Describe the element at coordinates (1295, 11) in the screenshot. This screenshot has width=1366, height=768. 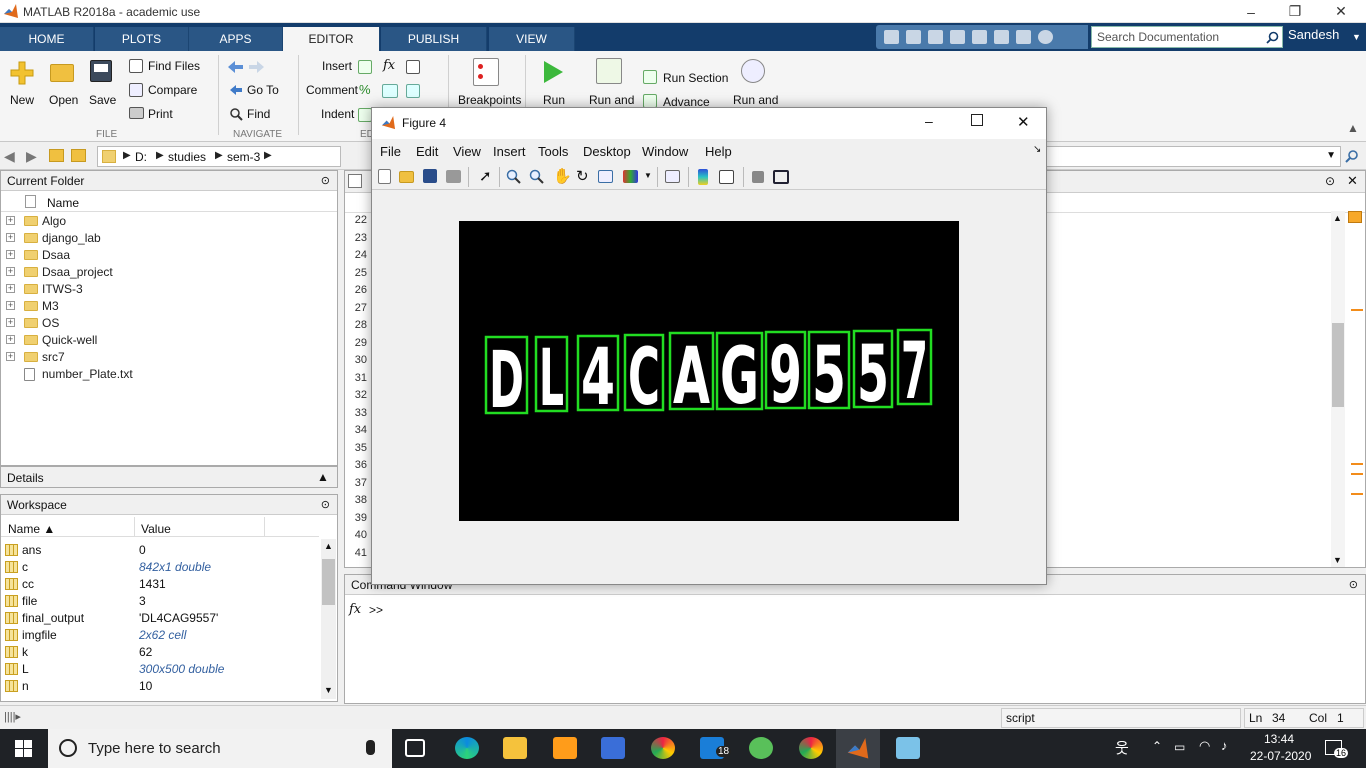
I see `restore-button: ❐` at that location.